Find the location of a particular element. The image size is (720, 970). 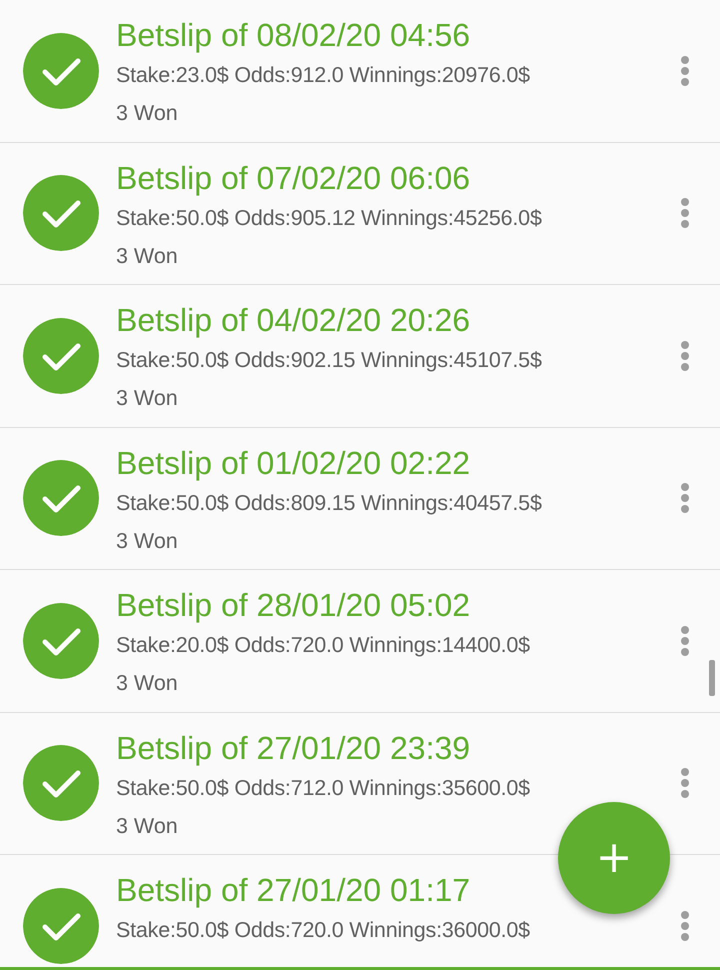

betslip-details: Stake:50.0$ Odds:720.0 Winnings:36000.0$ is located at coordinates (323, 930).